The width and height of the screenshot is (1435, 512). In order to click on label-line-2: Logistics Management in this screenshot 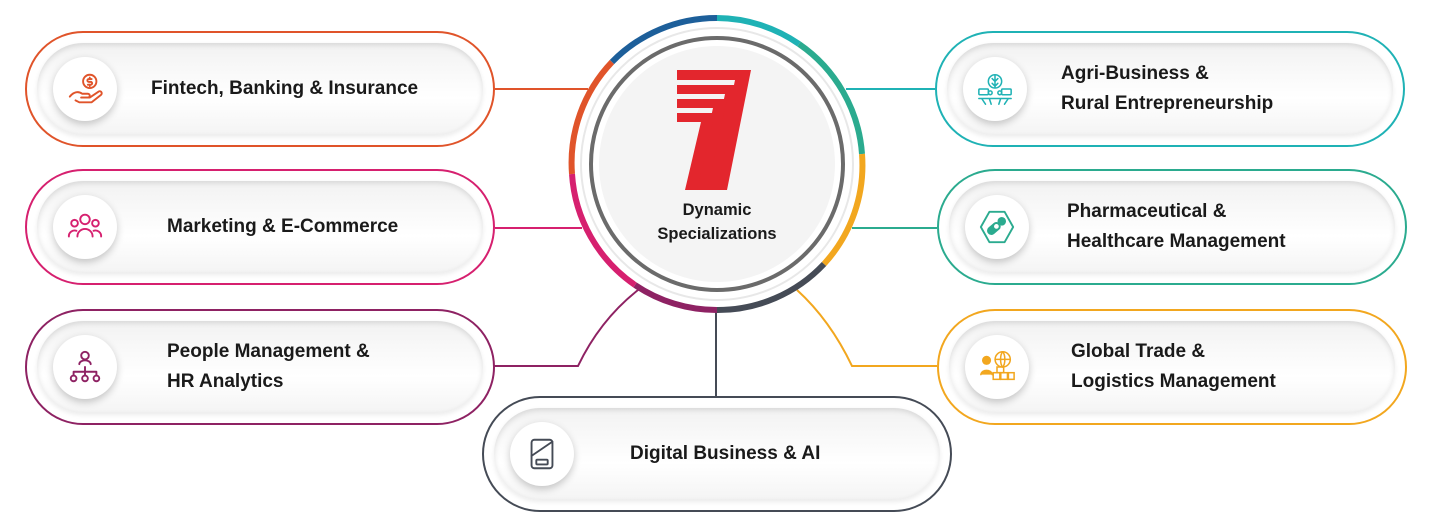, I will do `click(1173, 381)`.